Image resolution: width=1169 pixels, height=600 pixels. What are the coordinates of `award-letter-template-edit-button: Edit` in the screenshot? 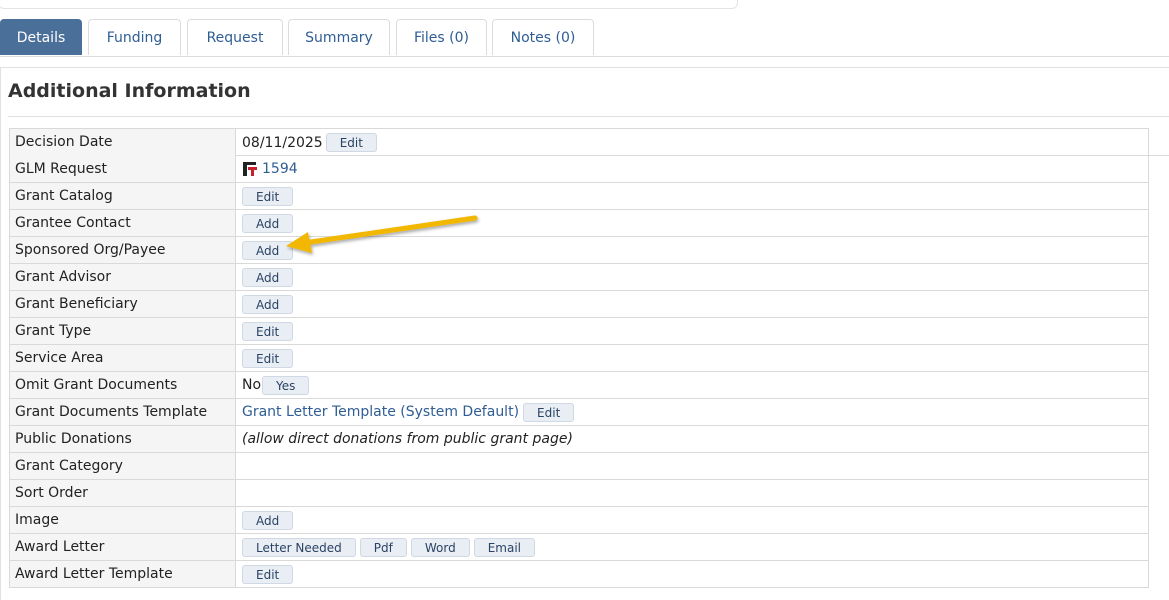 It's located at (268, 574).